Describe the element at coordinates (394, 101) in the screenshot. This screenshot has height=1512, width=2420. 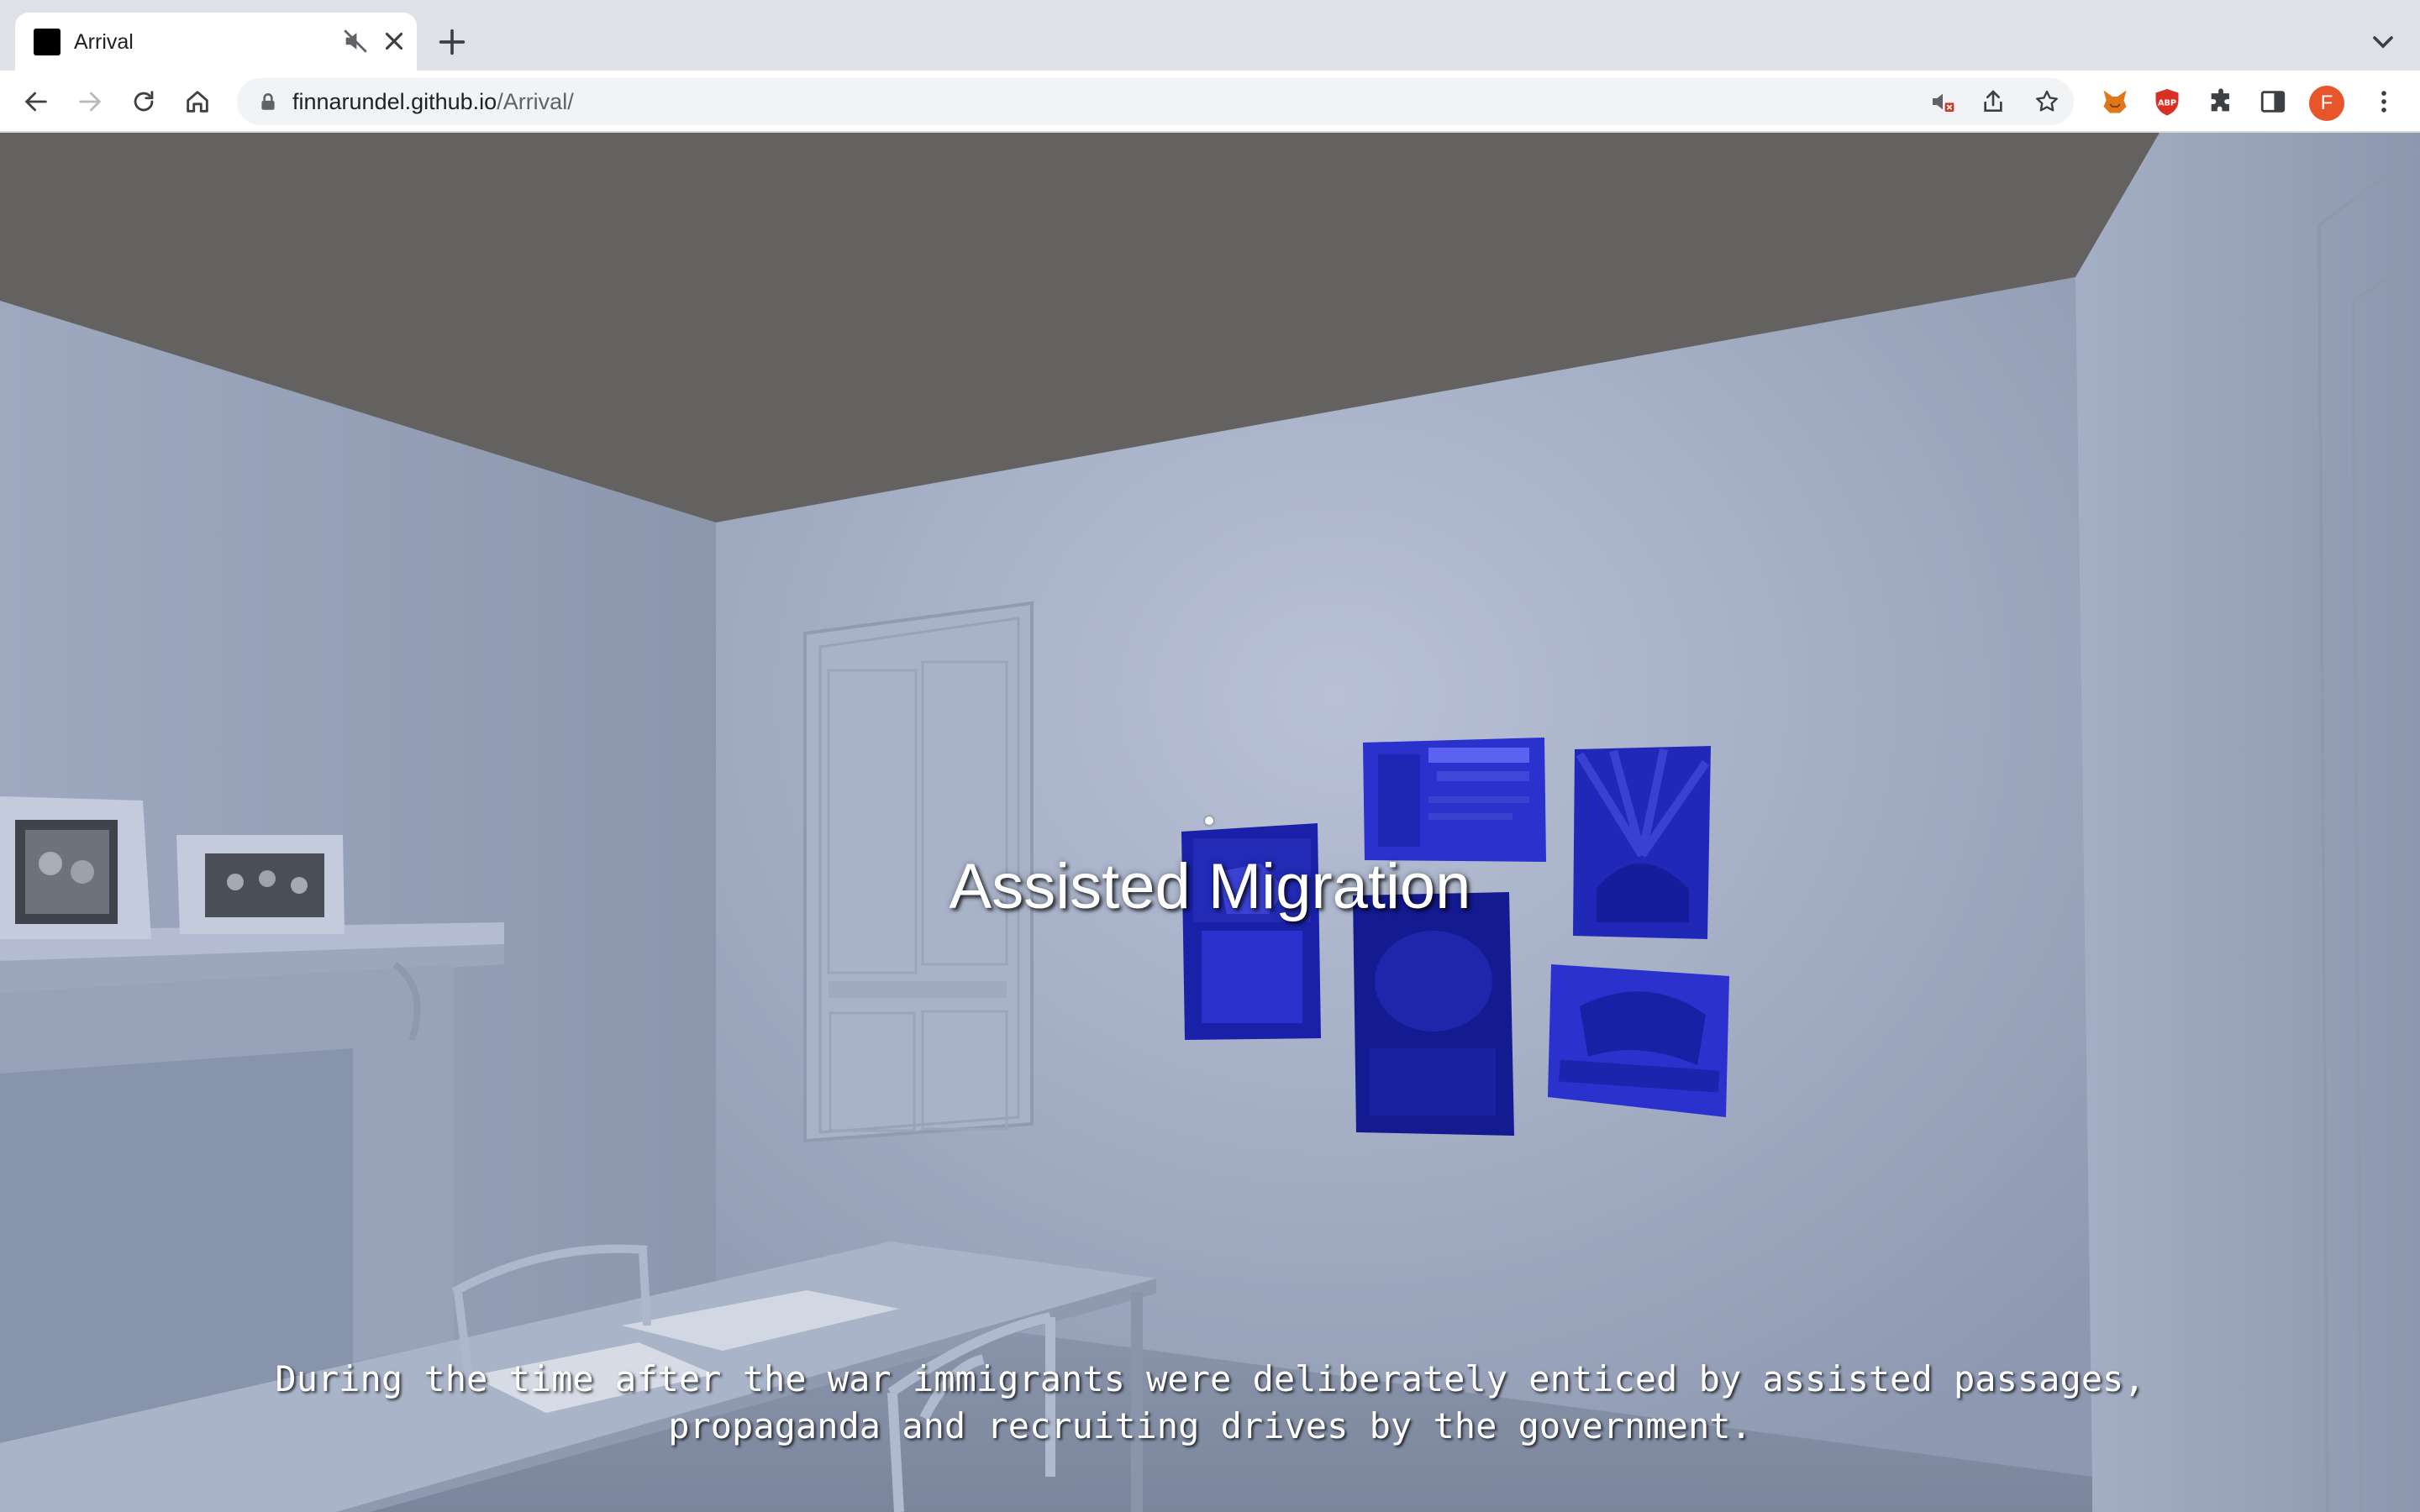
I see `url-host: finnarundel.github.io` at that location.